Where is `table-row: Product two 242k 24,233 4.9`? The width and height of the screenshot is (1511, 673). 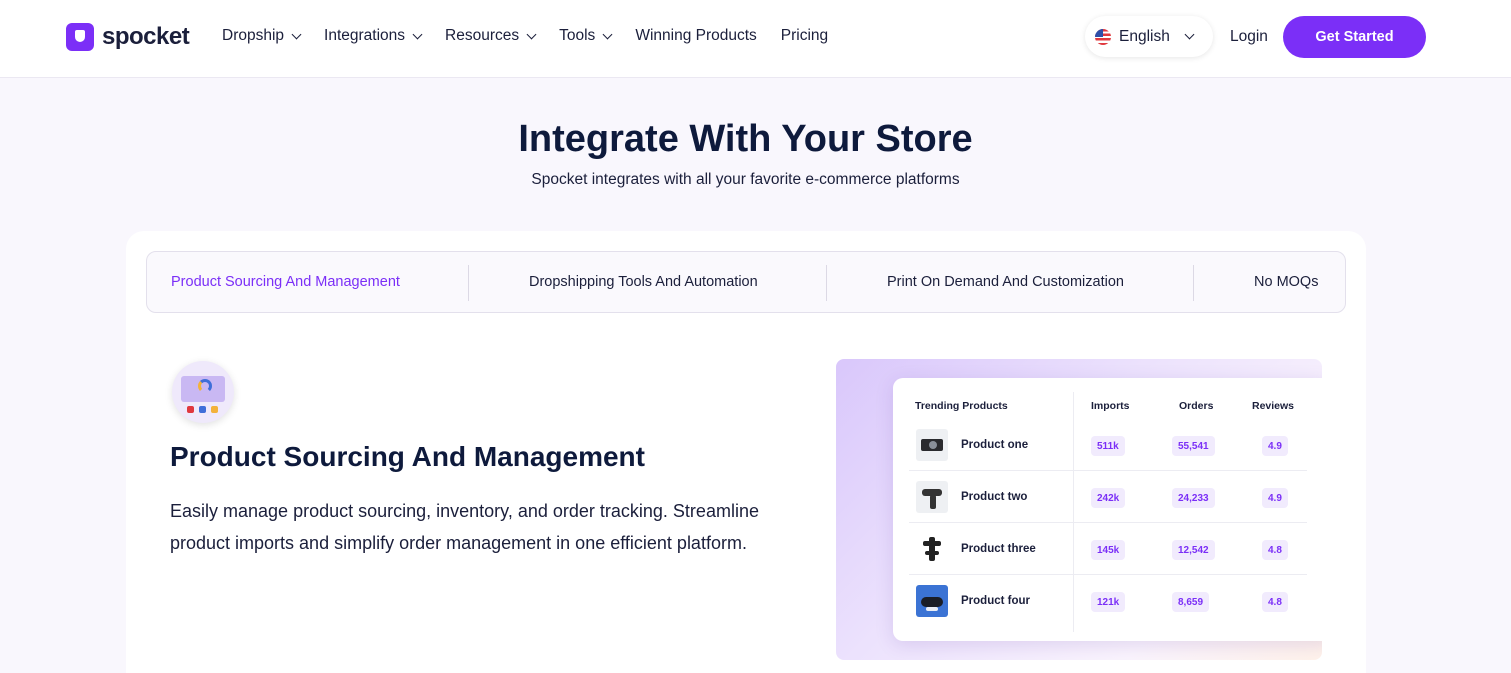 table-row: Product two 242k 24,233 4.9 is located at coordinates (1100, 497).